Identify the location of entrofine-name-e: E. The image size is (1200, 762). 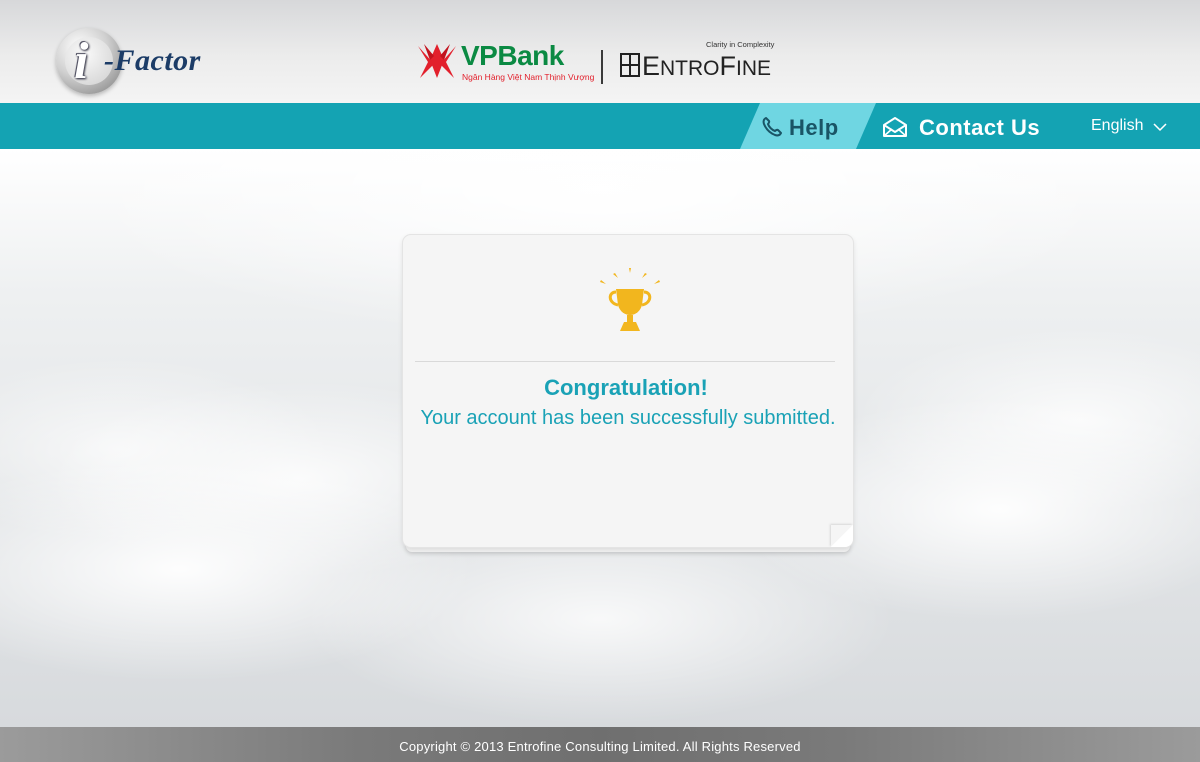
(651, 66).